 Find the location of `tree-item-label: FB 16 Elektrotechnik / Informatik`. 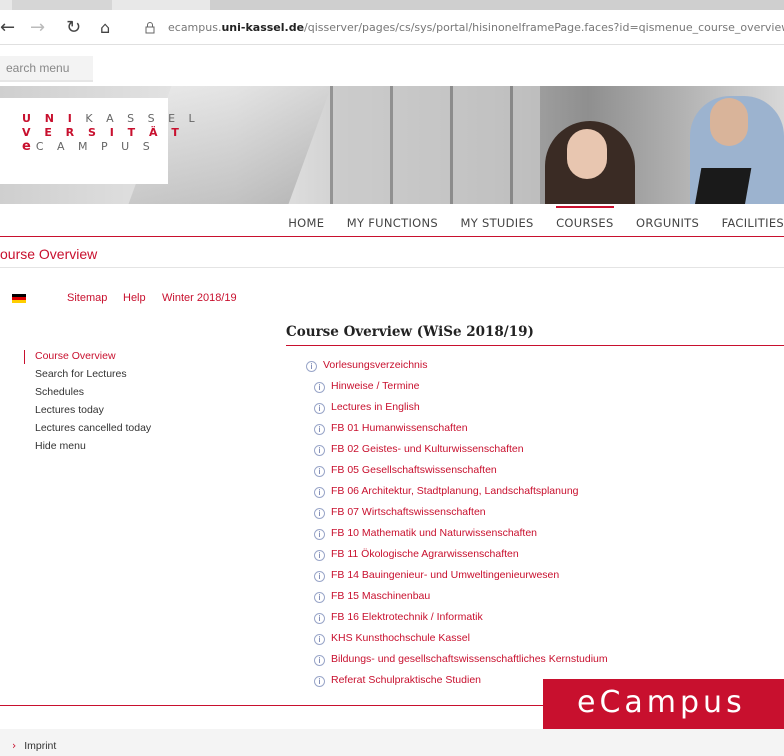

tree-item-label: FB 16 Elektrotechnik / Informatik is located at coordinates (407, 617).